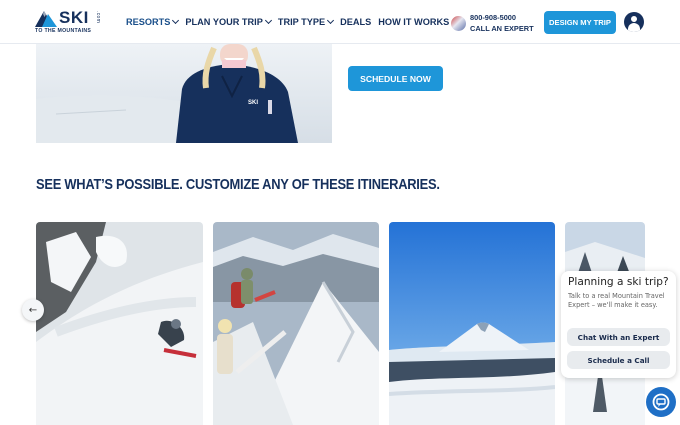 This screenshot has width=680, height=425. Describe the element at coordinates (502, 23) in the screenshot. I see `call-expert-text: 800-908-5000 CALL AN EXPERT` at that location.